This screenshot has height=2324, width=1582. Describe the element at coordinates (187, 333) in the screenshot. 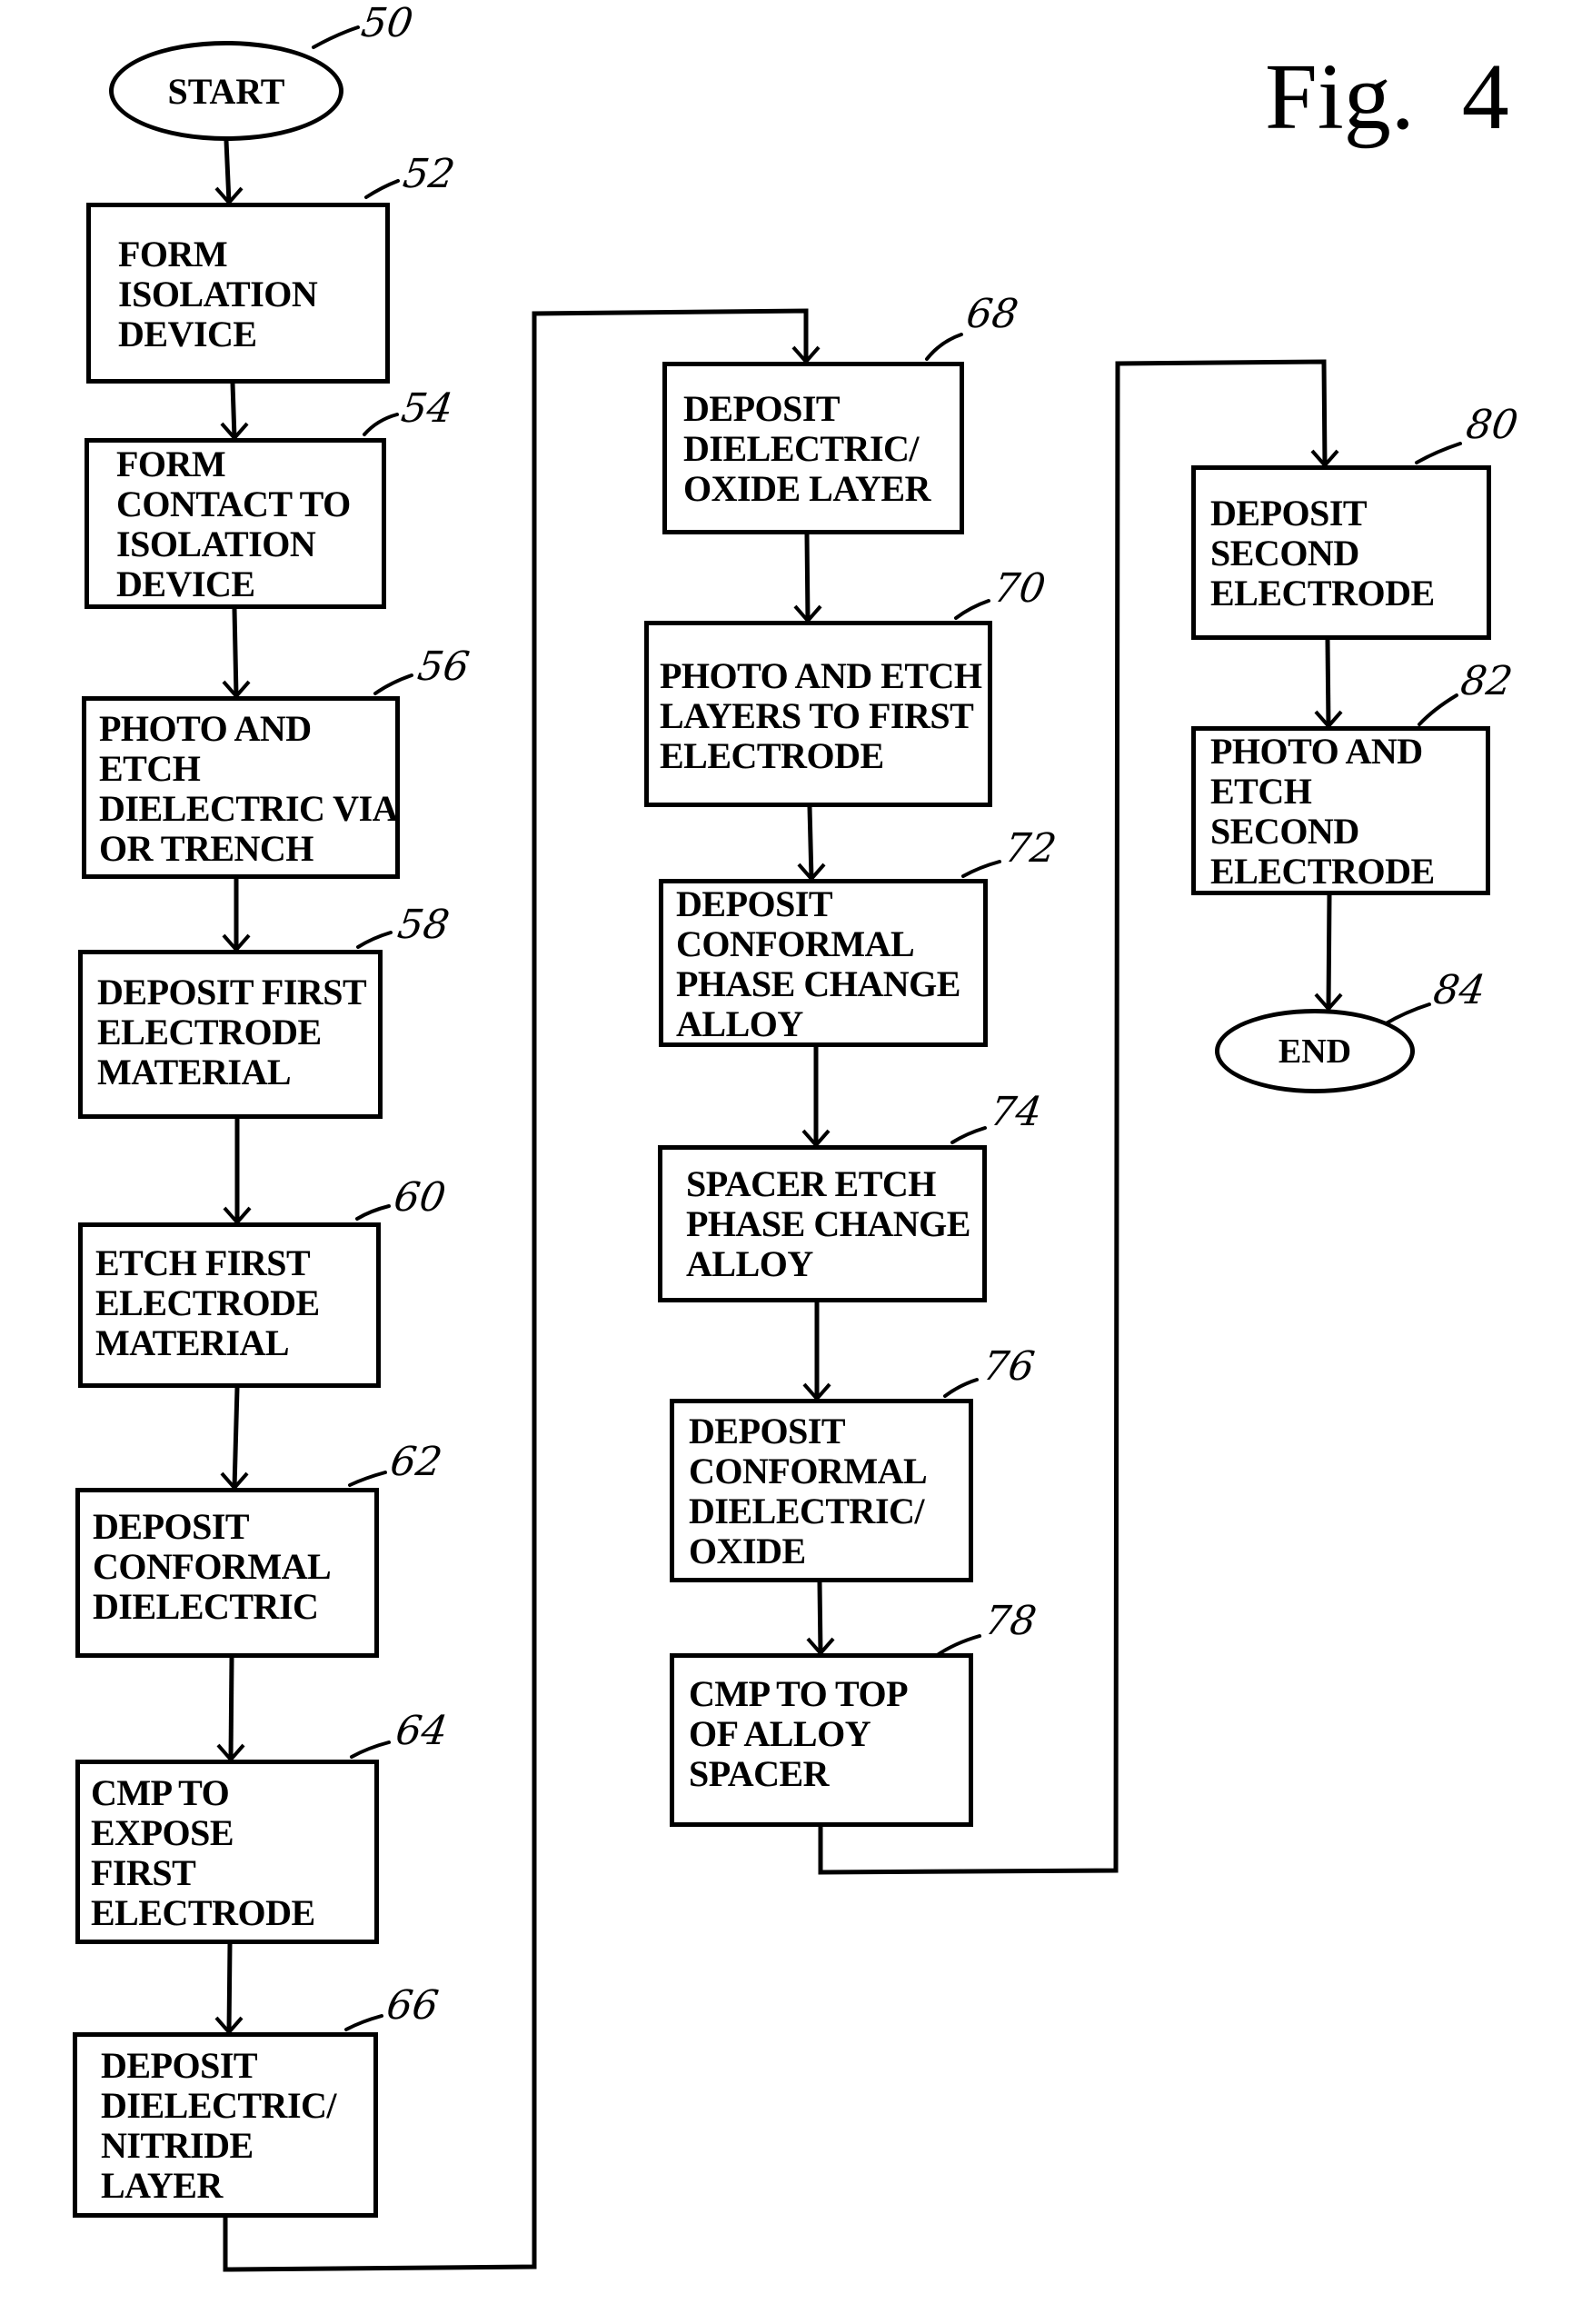

I see `step-52-line: DEVICE` at that location.